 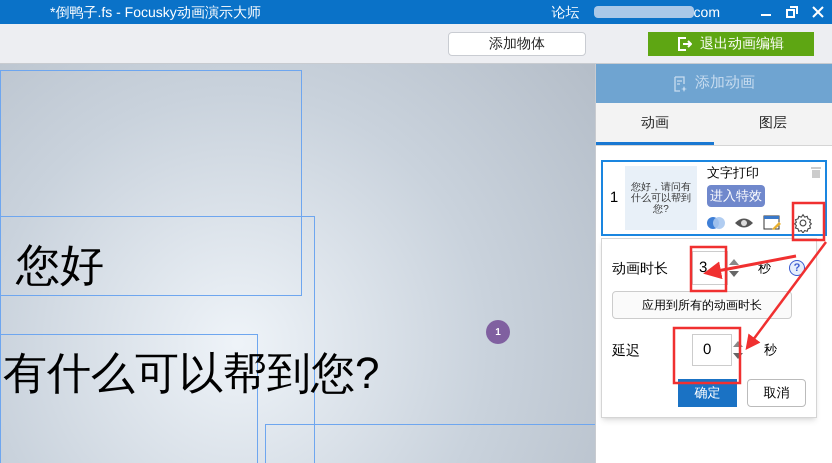 I want to click on settings-icon, so click(x=803, y=222).